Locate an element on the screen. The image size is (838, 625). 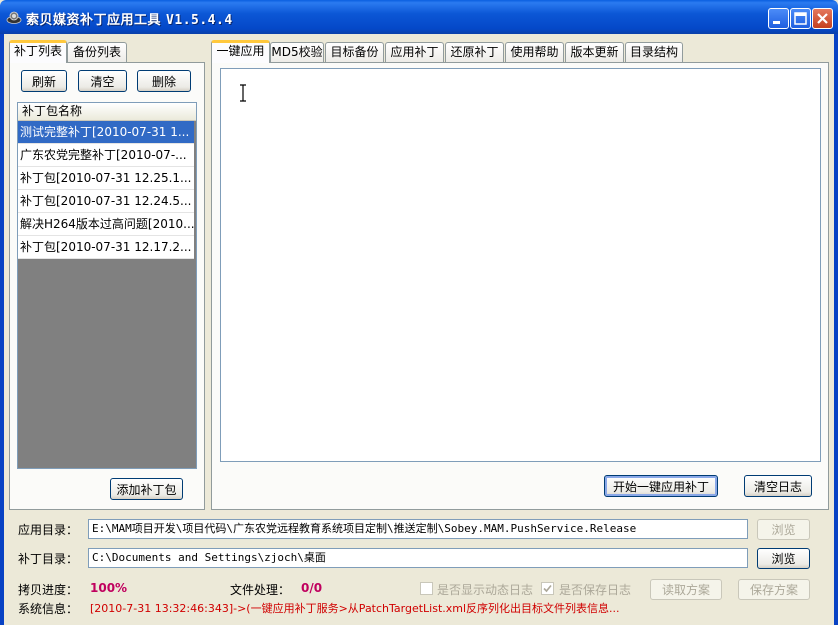
save-log-checkbox is located at coordinates (547, 588).